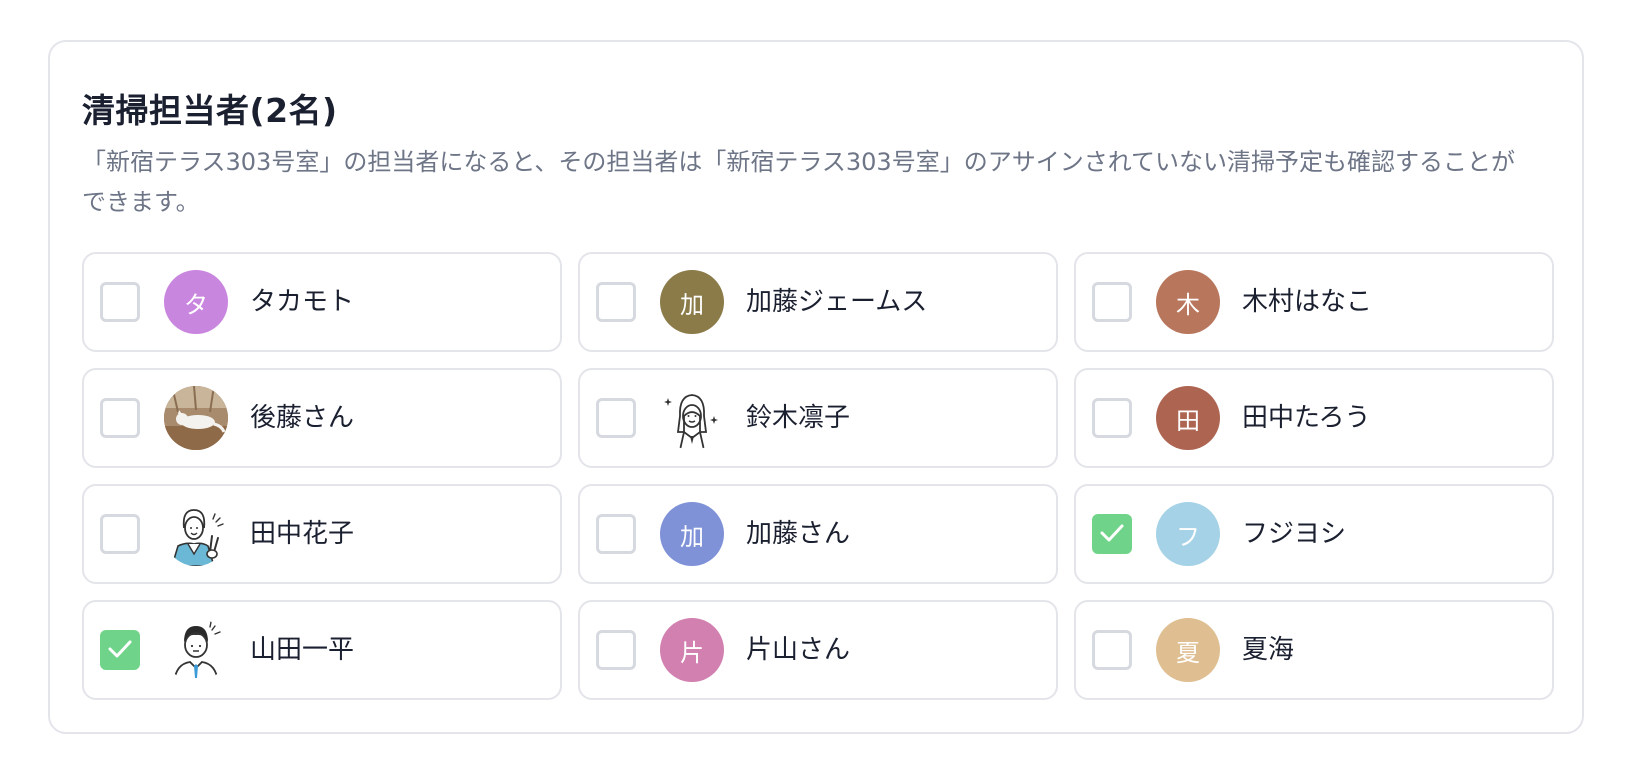 The image size is (1626, 766). I want to click on member-name: フジヨシ, so click(1294, 534).